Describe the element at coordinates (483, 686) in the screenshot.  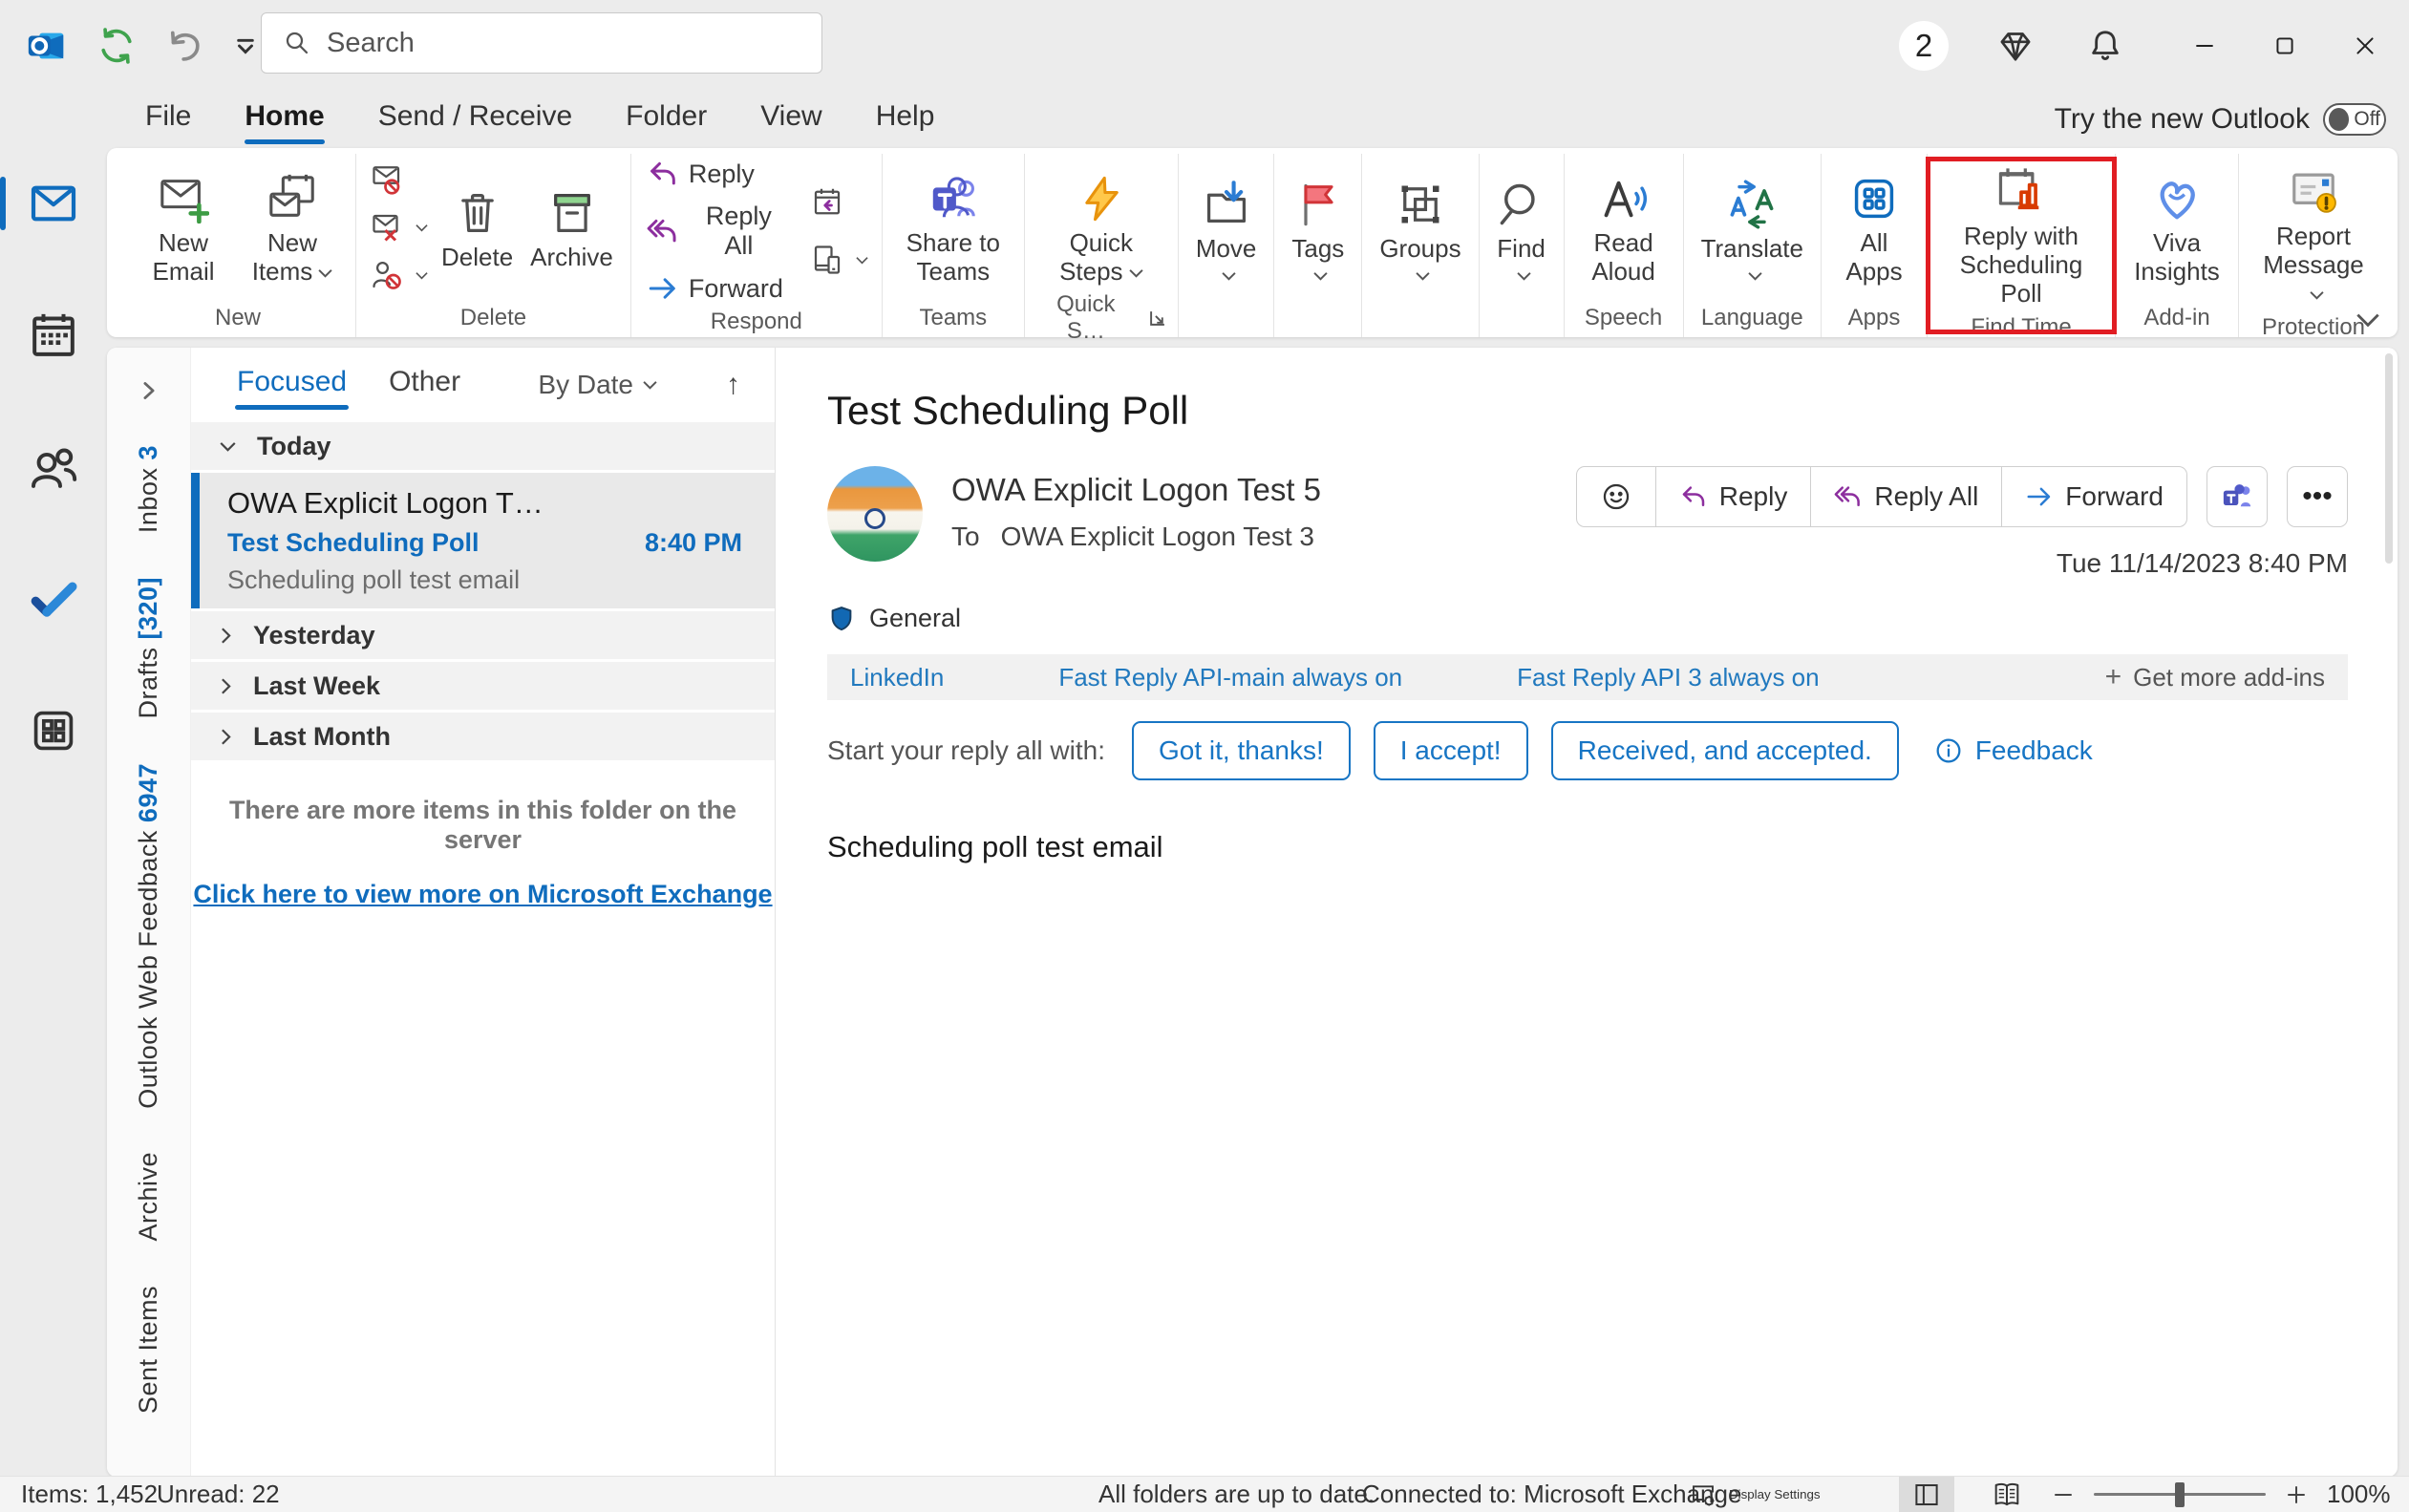
I see `group-header-last-week: Last Week` at that location.